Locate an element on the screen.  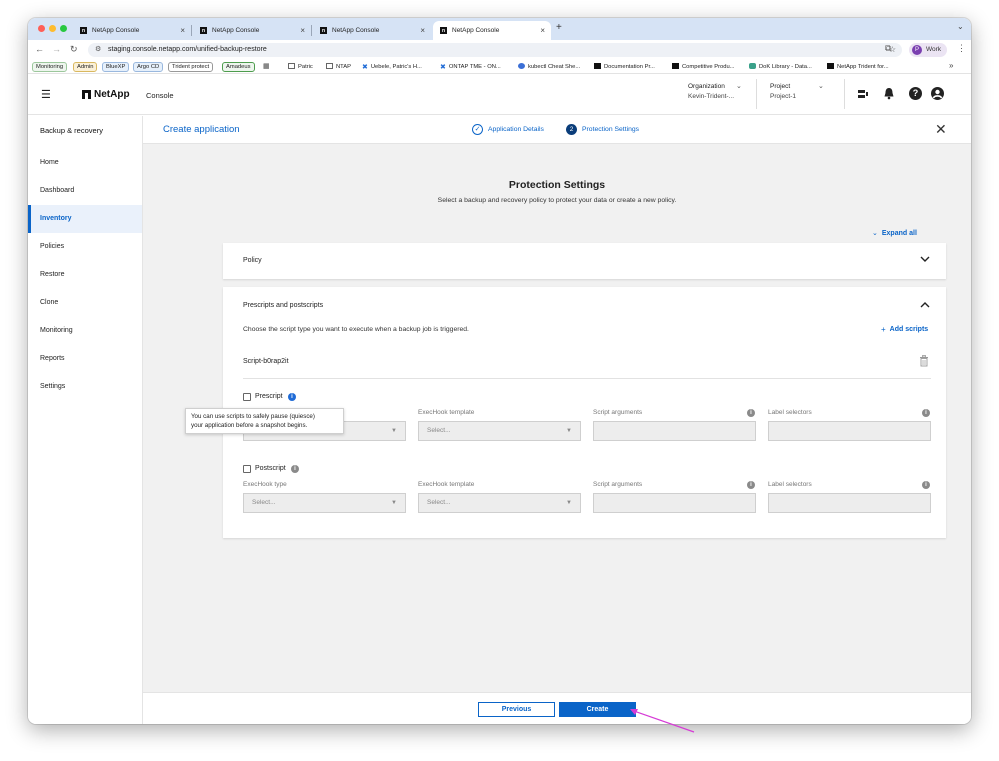
prescript-label: Prescript is located at coordinates (269, 396).